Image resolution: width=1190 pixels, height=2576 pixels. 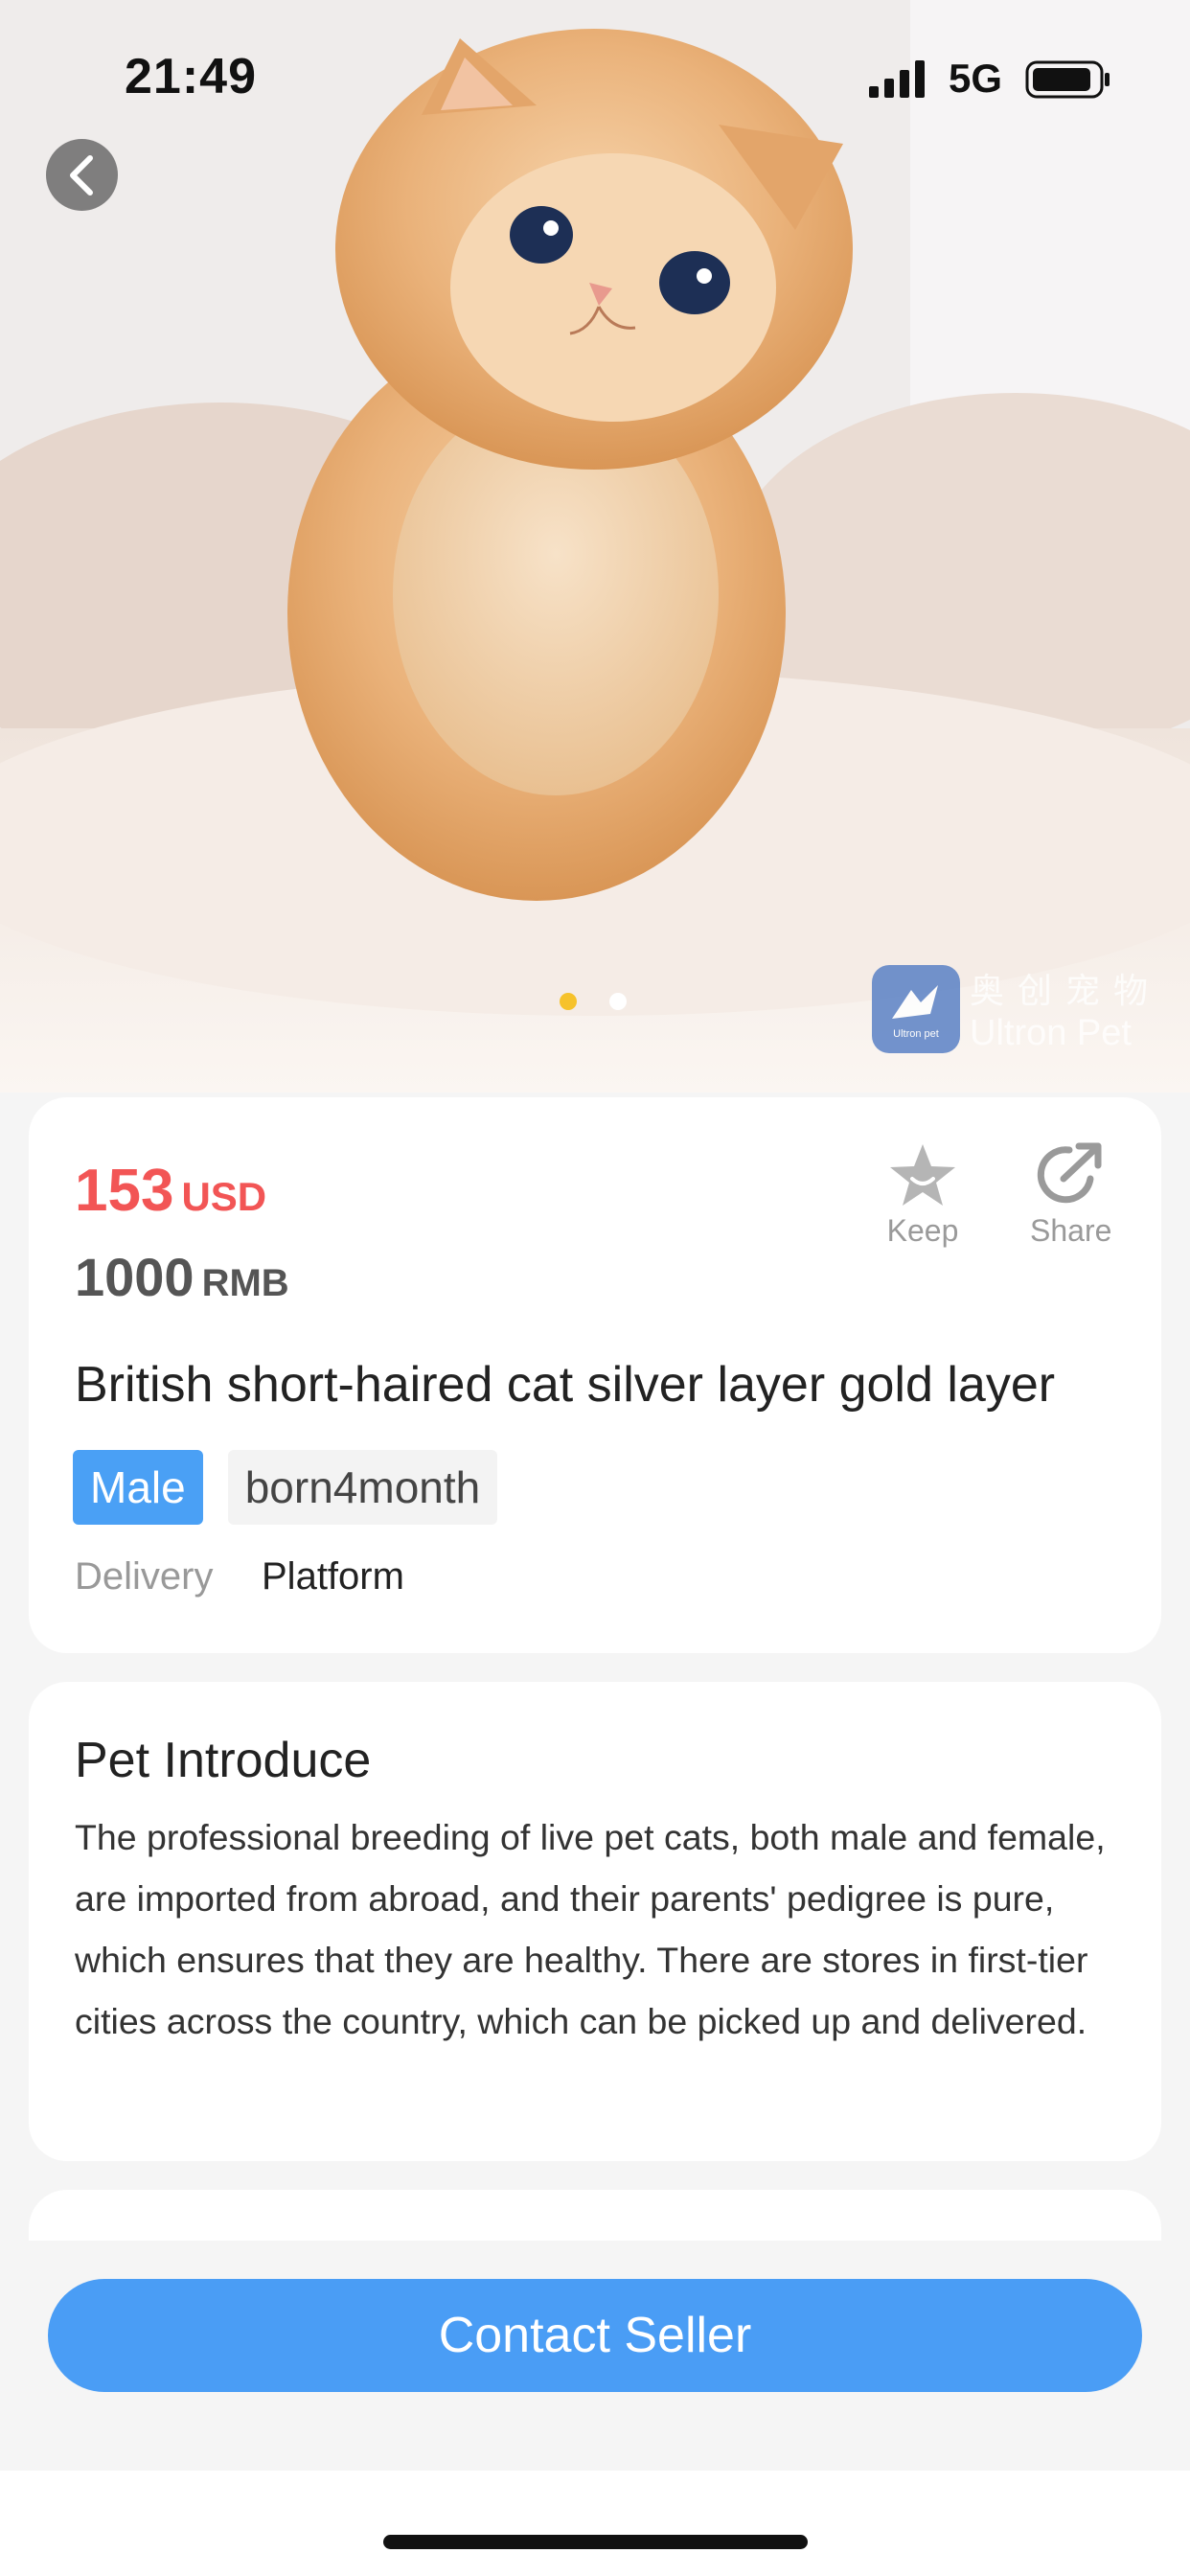 What do you see at coordinates (224, 1760) in the screenshot?
I see `intro-title: Pet Introduce` at bounding box center [224, 1760].